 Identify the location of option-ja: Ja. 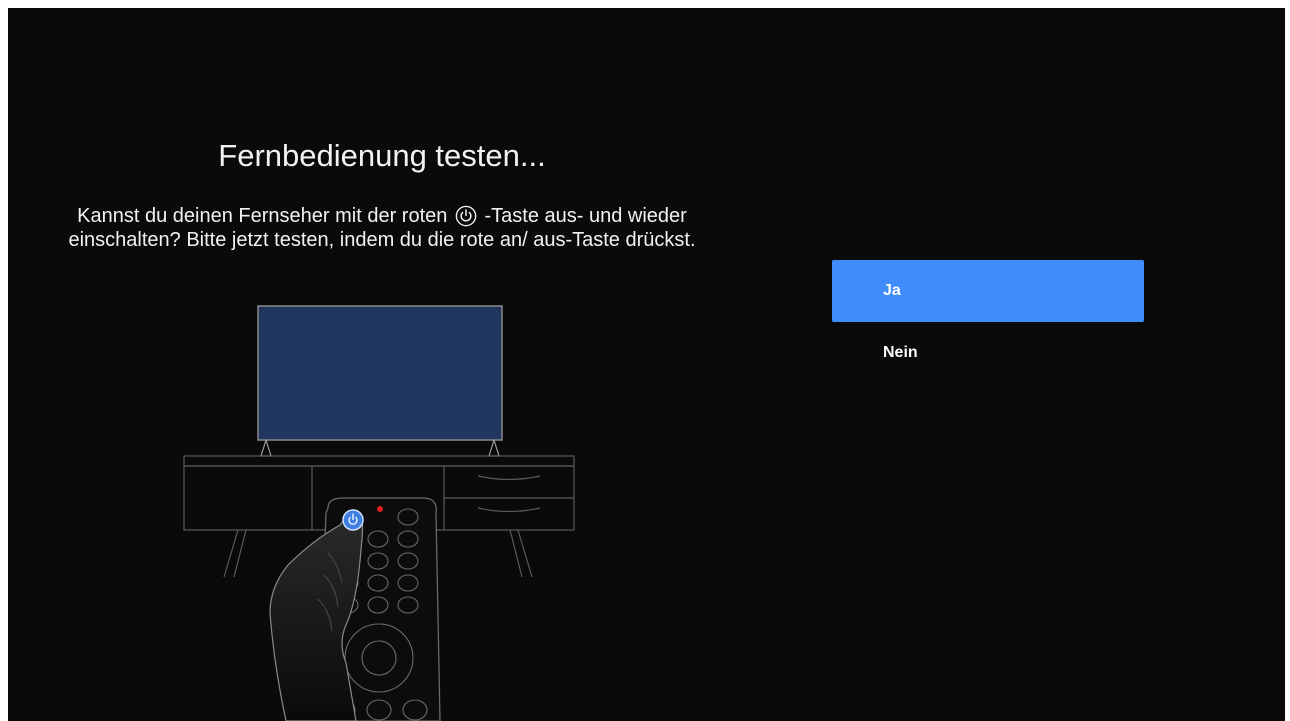
(988, 291).